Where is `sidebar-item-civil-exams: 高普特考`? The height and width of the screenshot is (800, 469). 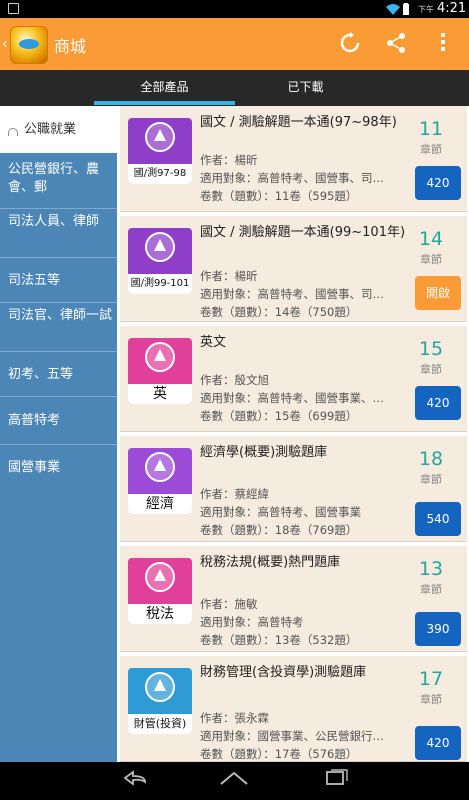
sidebar-item-civil-exams: 高普特考 is located at coordinates (58, 421).